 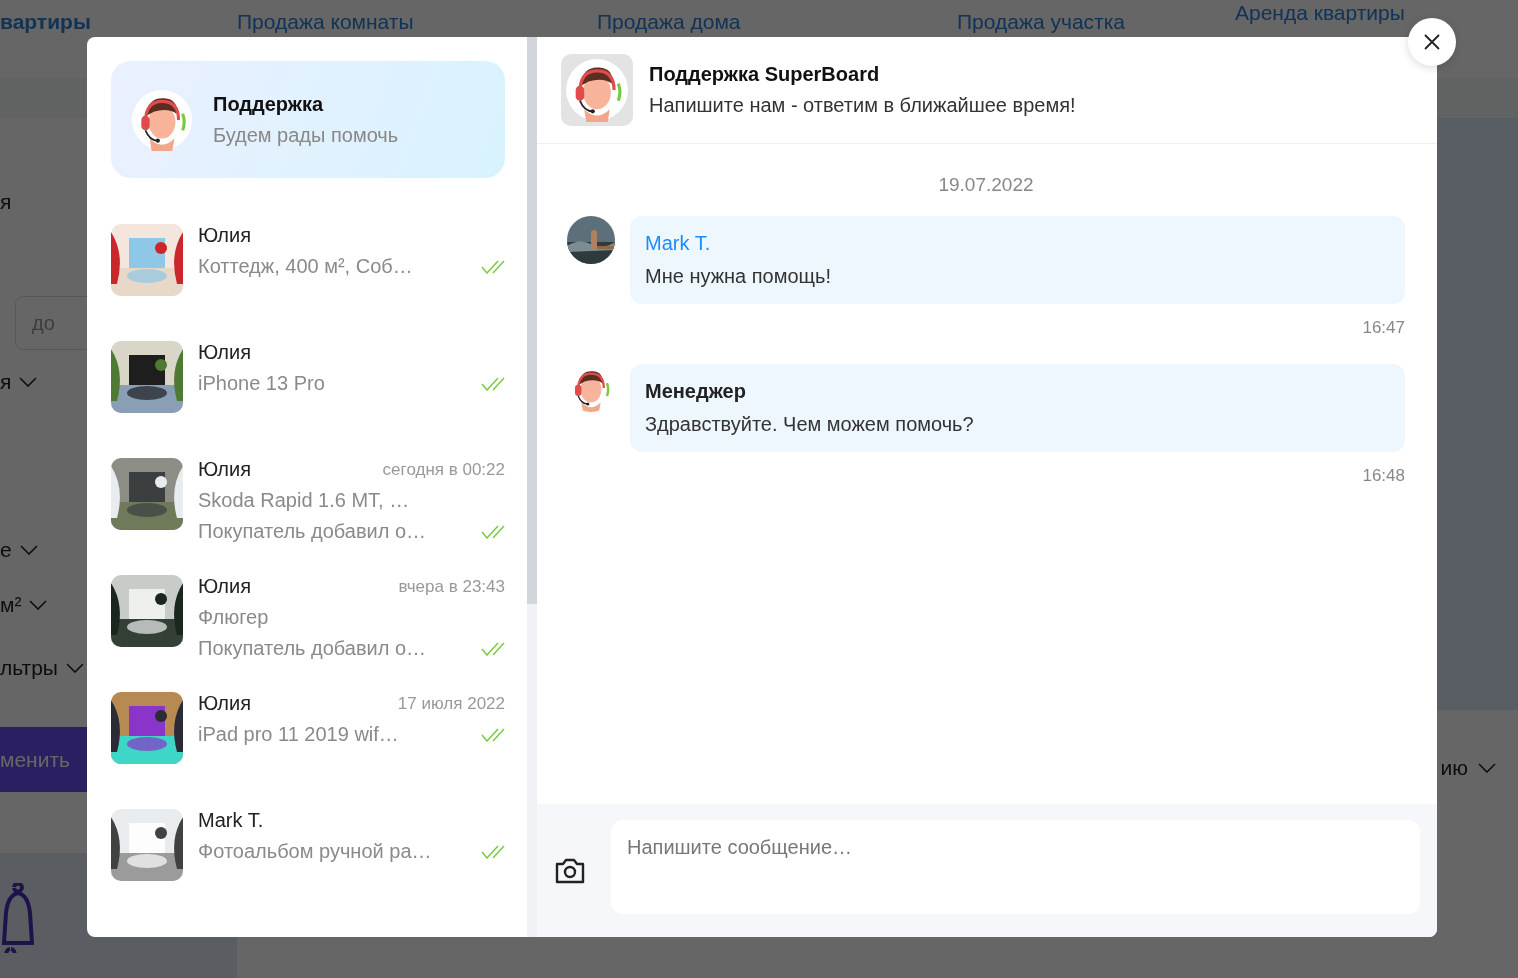 What do you see at coordinates (738, 276) in the screenshot?
I see `message-text: Мне нужна помощь!` at bounding box center [738, 276].